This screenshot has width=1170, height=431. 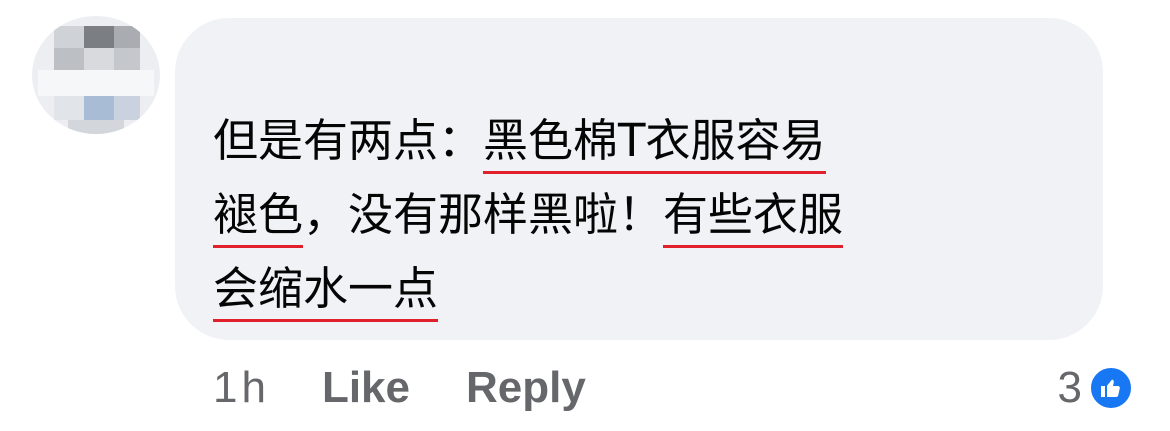 I want to click on reaction-count: 3, so click(x=1069, y=387).